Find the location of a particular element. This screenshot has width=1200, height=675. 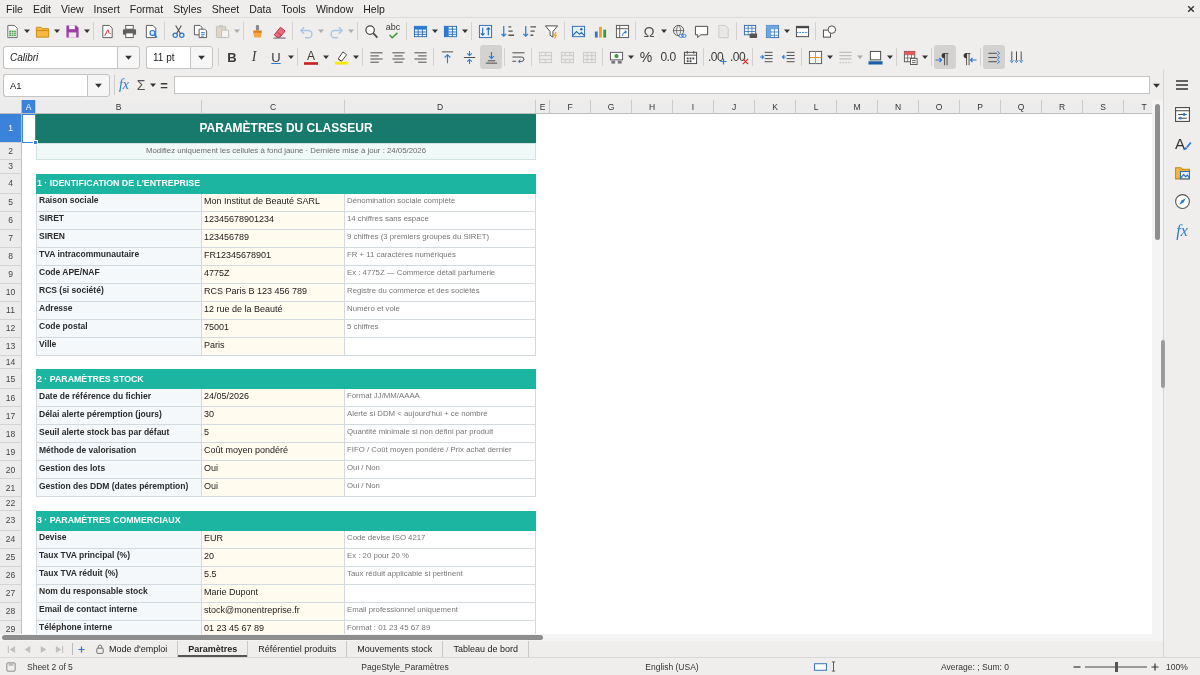

language-label: English (USA) is located at coordinates (672, 666).